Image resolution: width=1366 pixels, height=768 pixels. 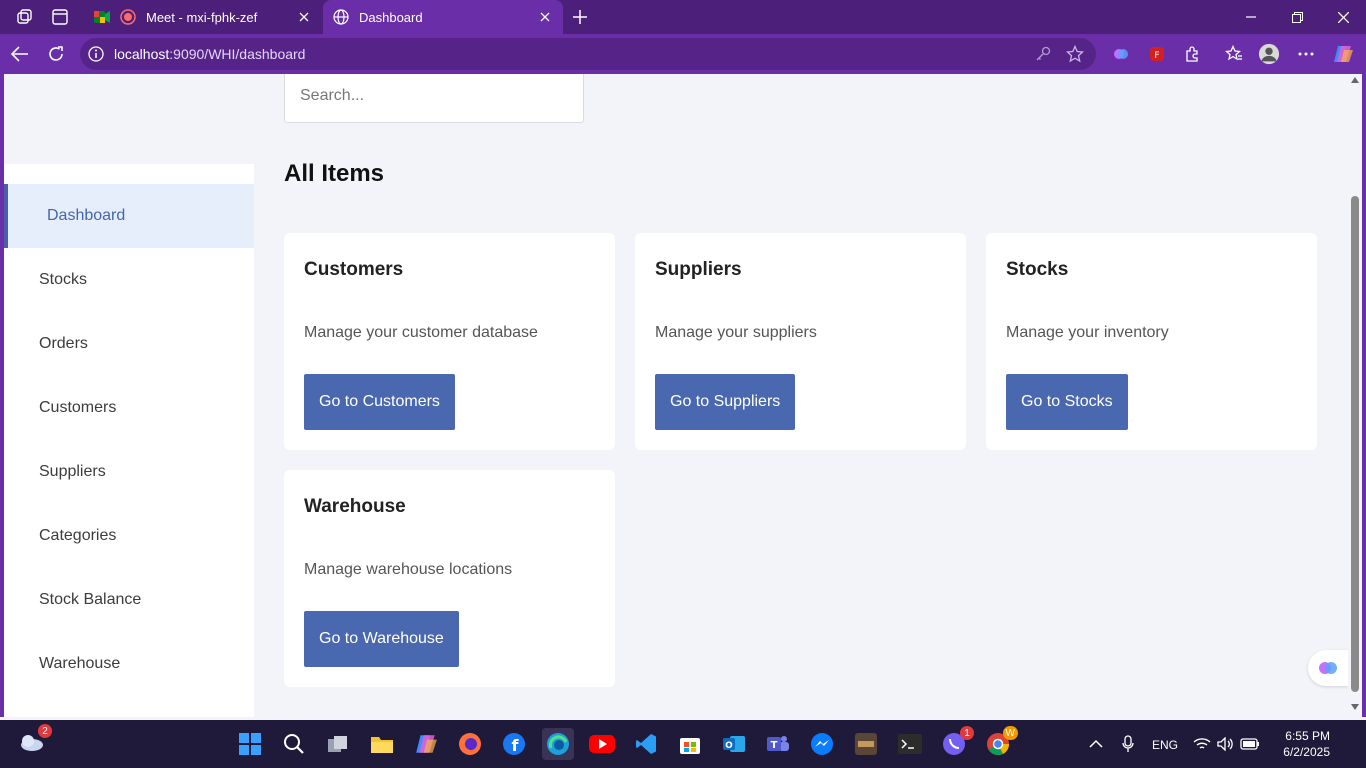 What do you see at coordinates (725, 402) in the screenshot?
I see `go-to-suppliers-button: Go to Suppliers` at bounding box center [725, 402].